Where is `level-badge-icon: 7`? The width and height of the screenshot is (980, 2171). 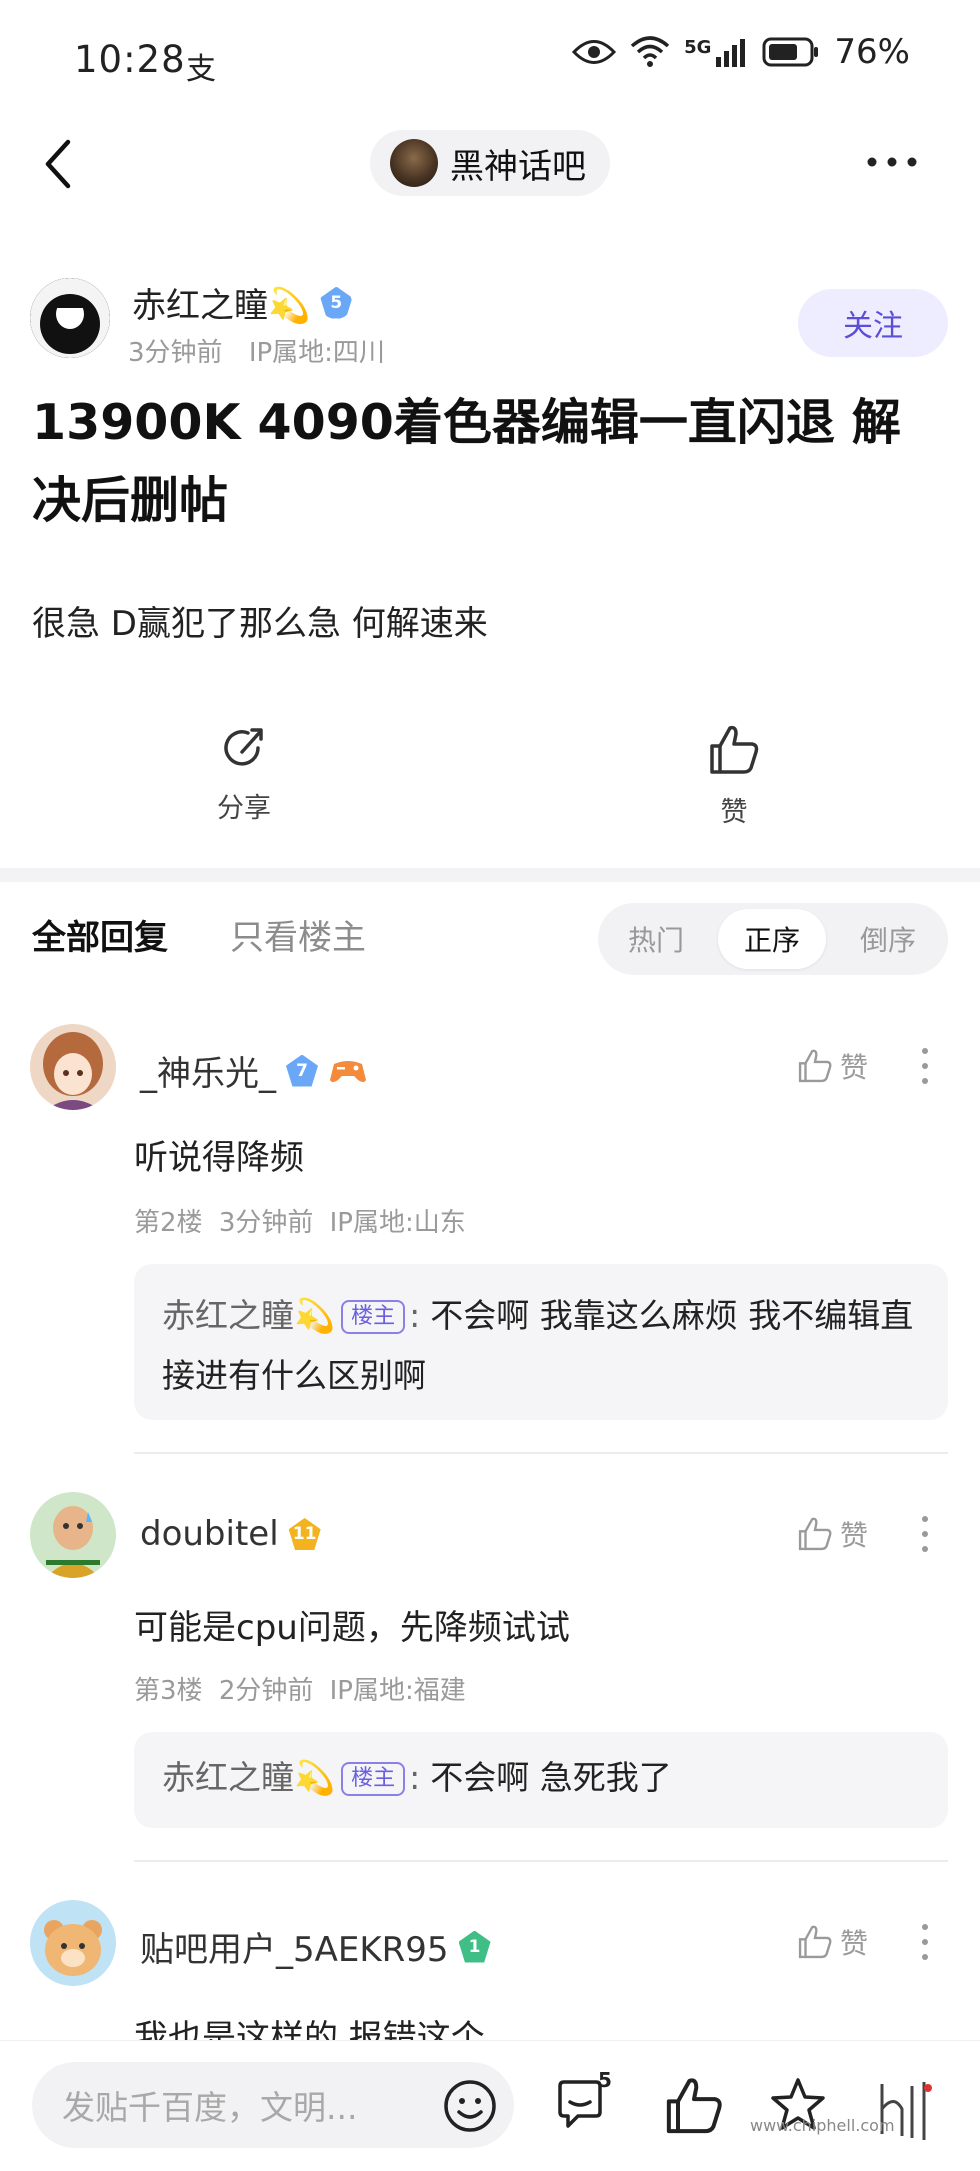
level-badge-icon: 7 is located at coordinates (302, 1070).